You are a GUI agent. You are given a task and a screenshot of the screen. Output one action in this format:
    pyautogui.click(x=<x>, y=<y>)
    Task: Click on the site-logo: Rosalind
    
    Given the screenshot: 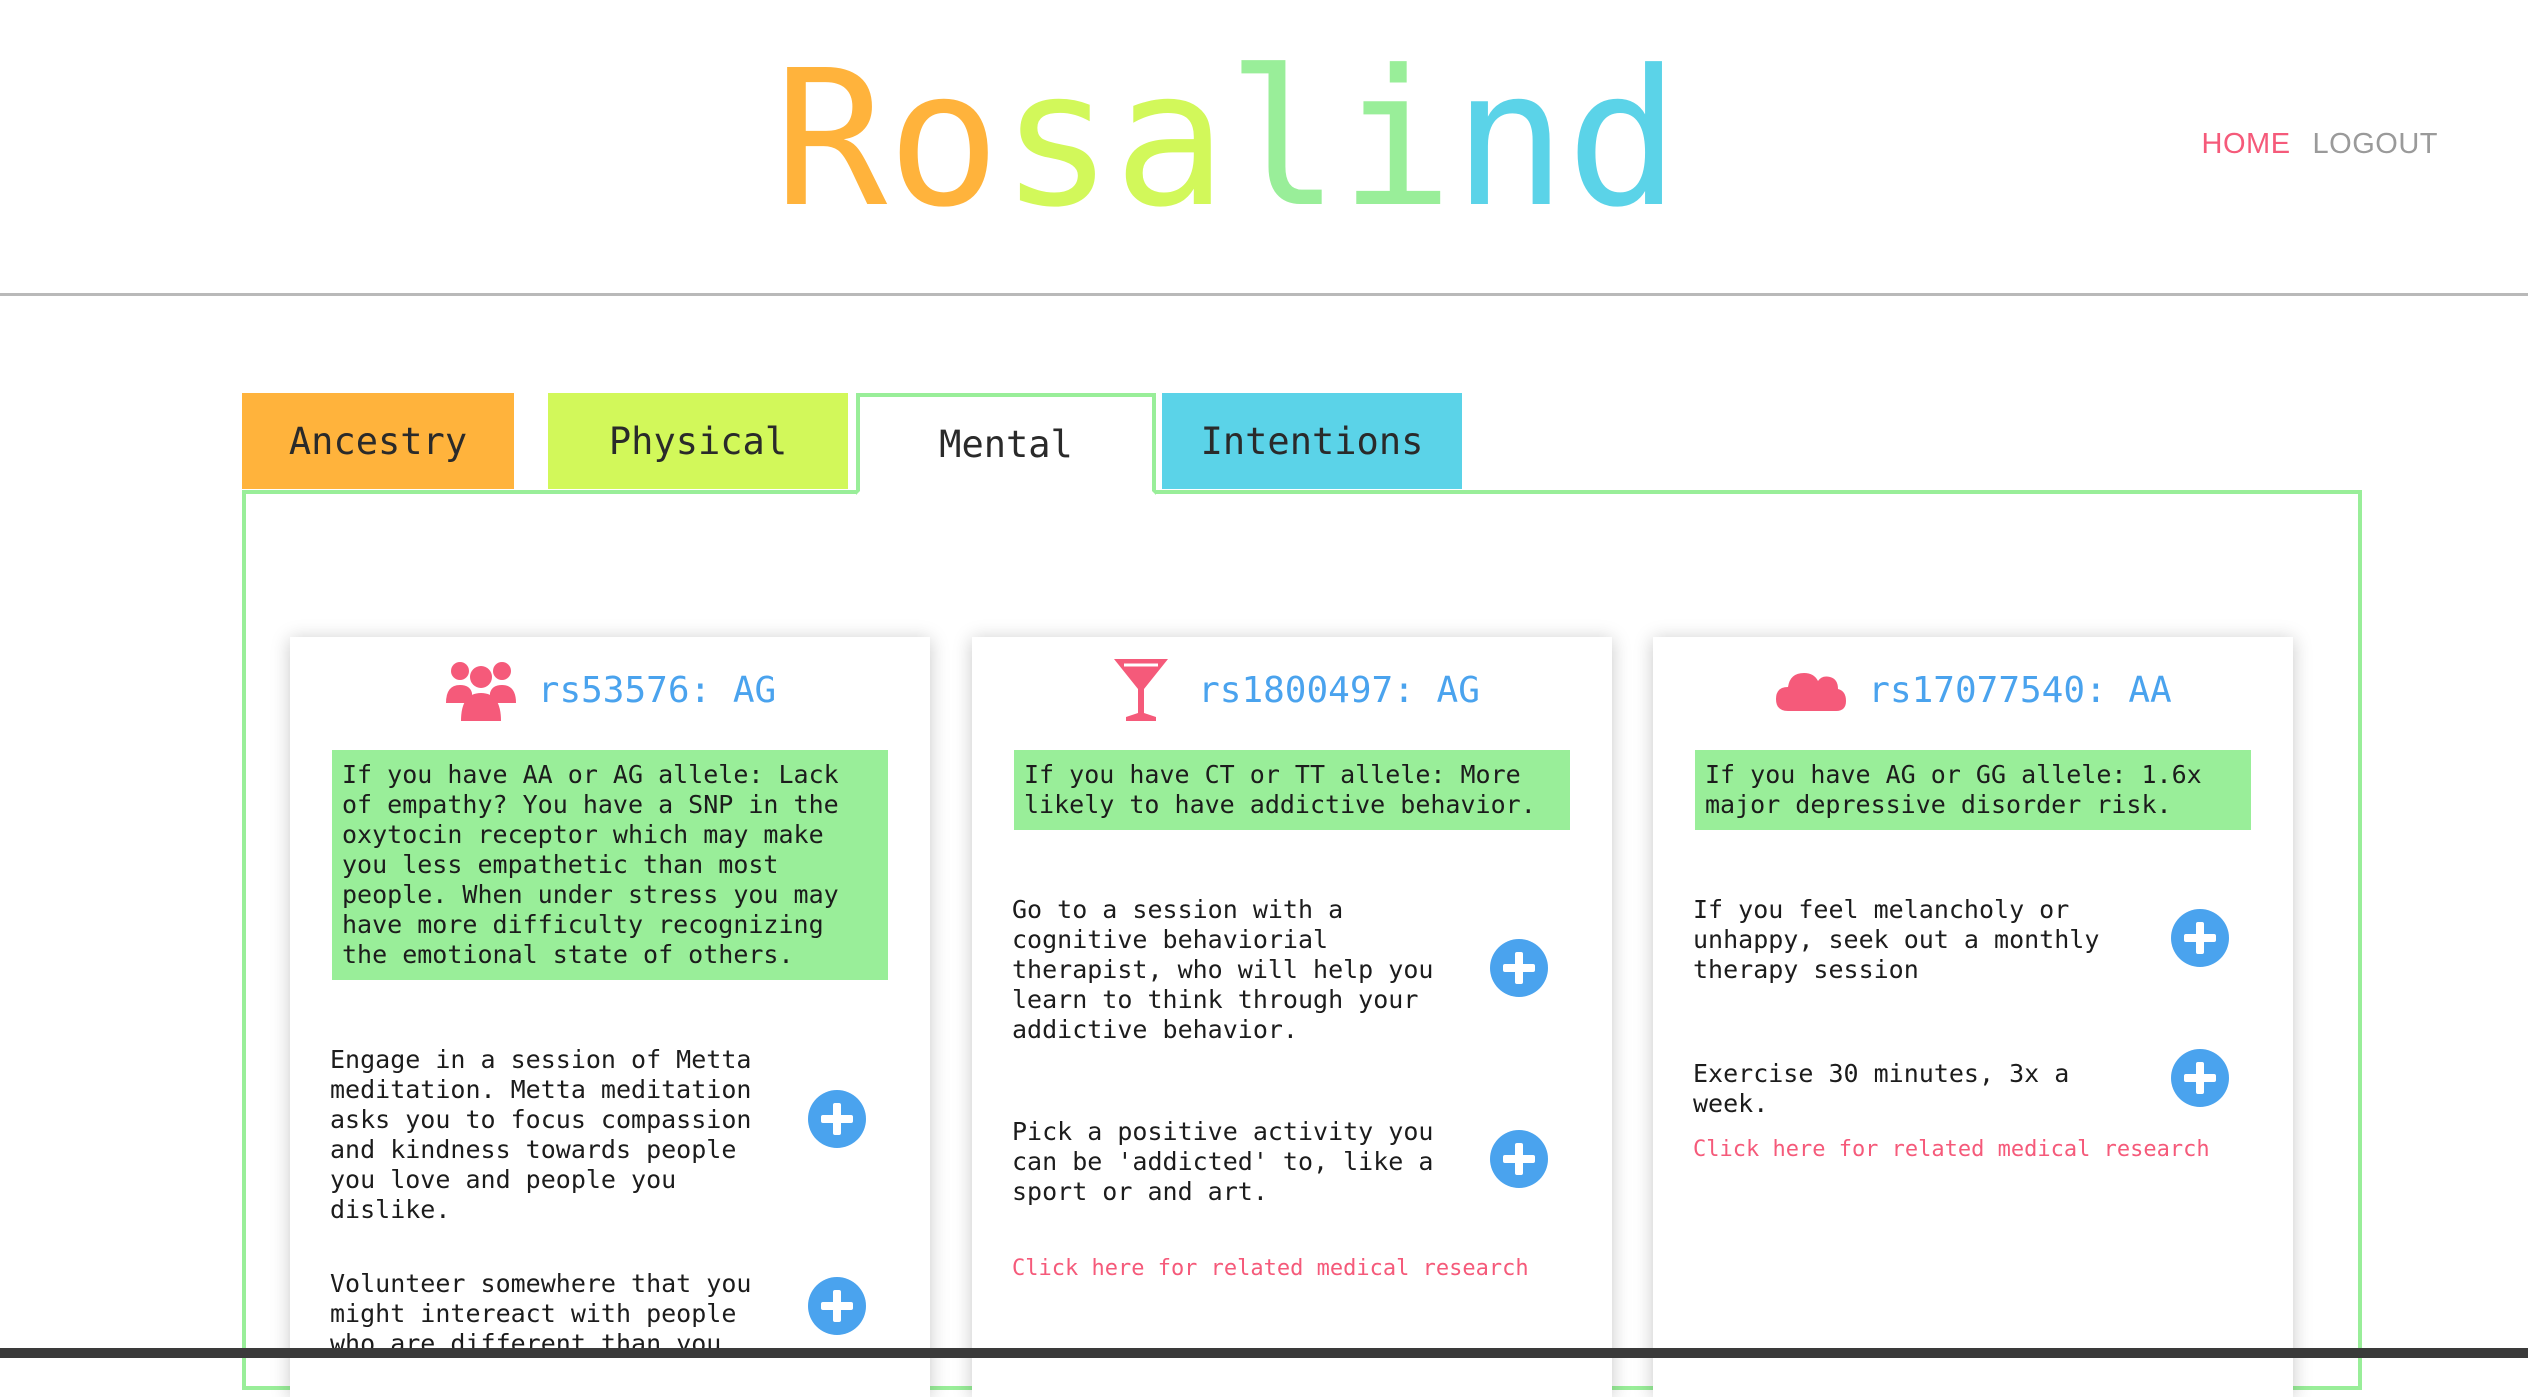 What is the action you would take?
    pyautogui.click(x=1264, y=140)
    